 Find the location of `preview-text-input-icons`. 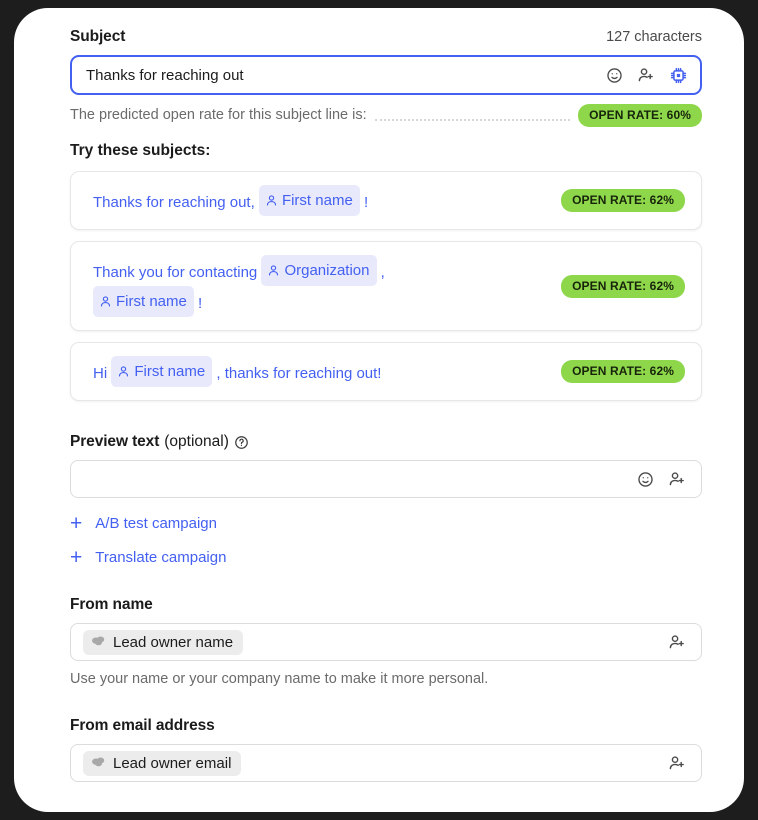

preview-text-input-icons is located at coordinates (661, 479).